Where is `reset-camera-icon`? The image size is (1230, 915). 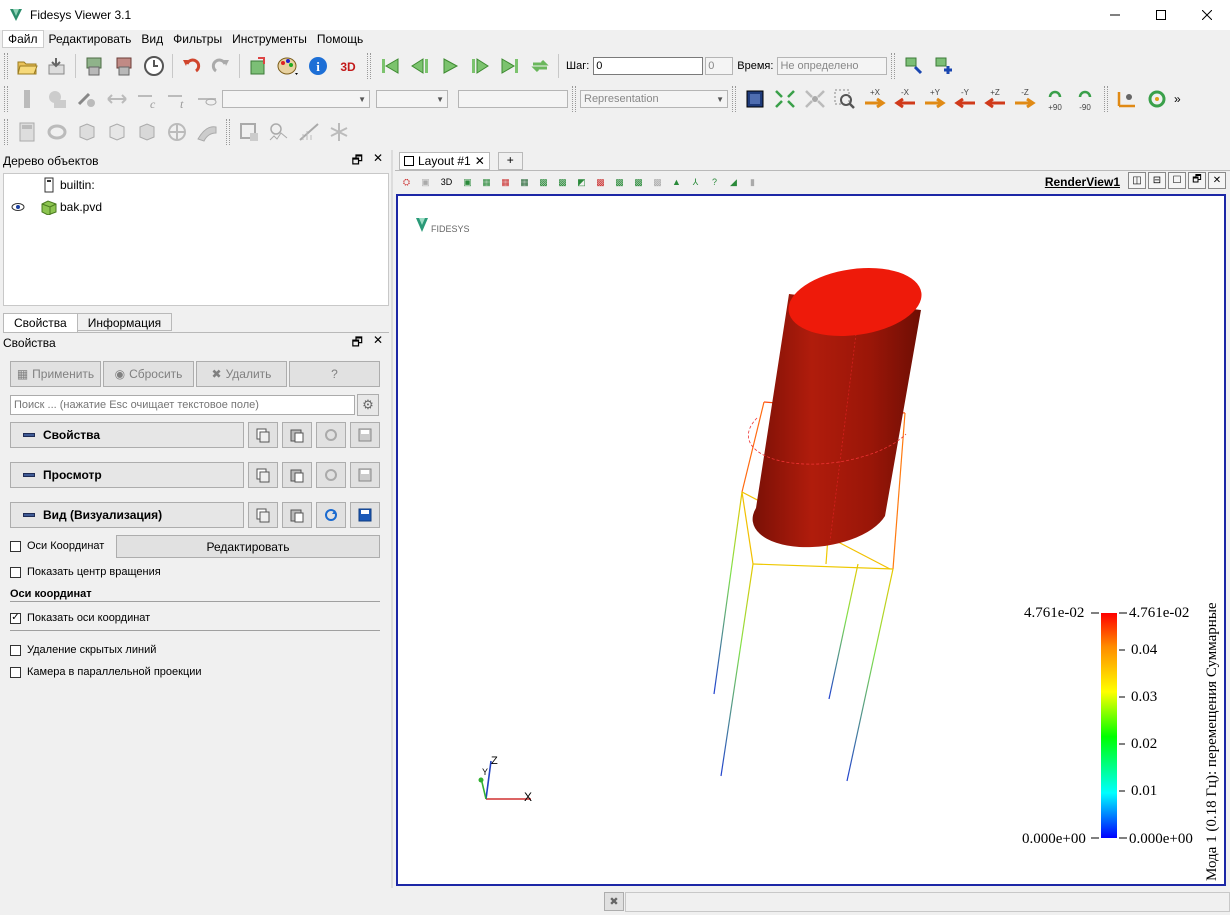
reset-camera-icon is located at coordinates (755, 99).